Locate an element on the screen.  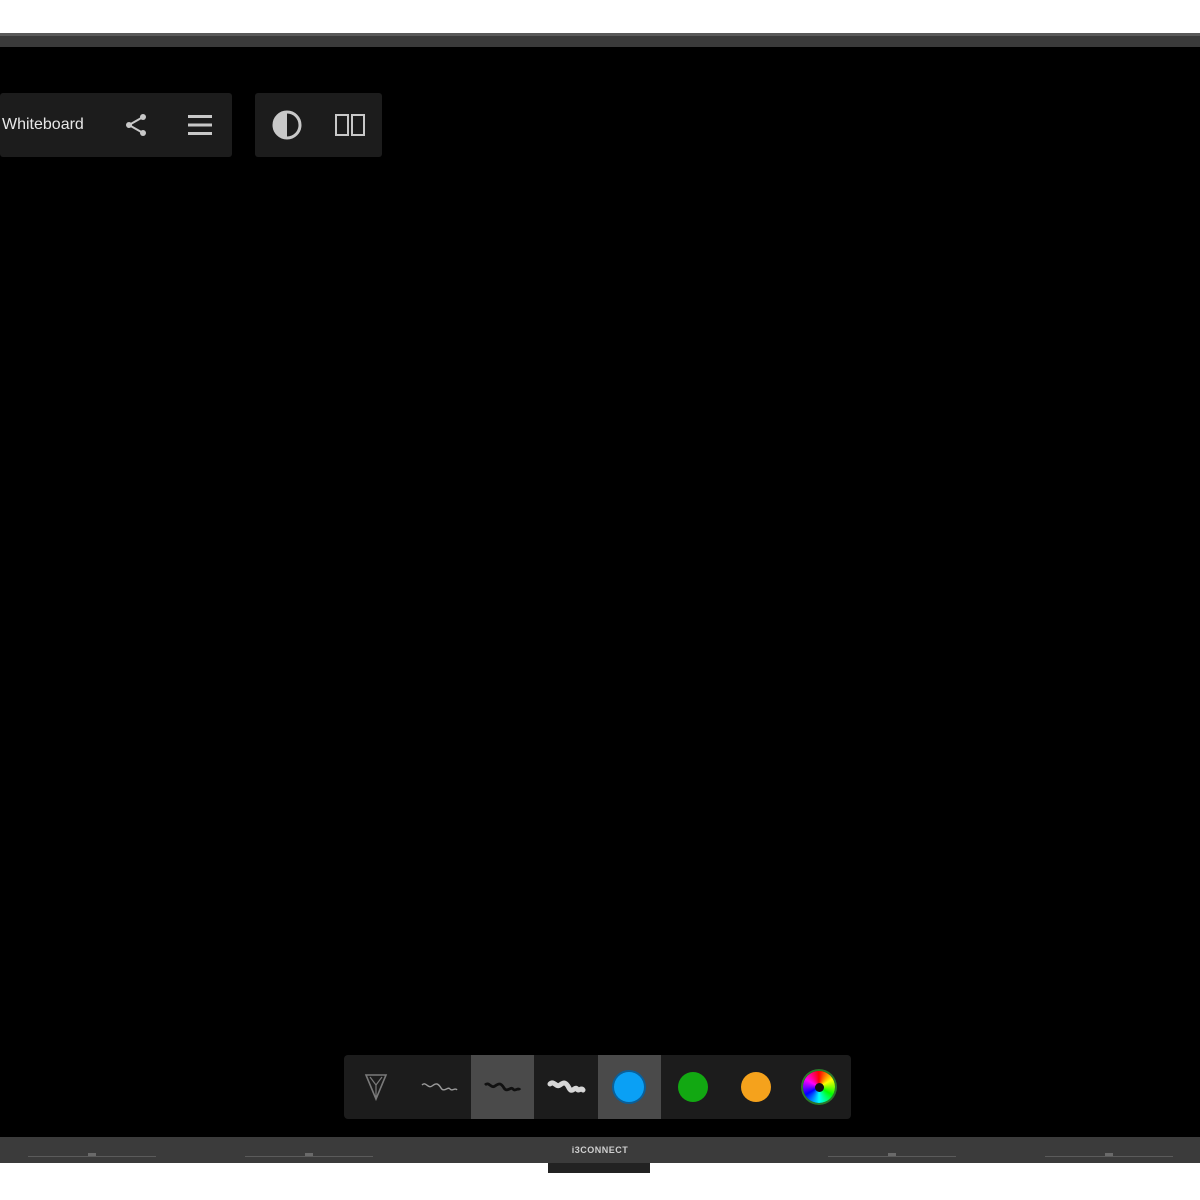
color-orange-button is located at coordinates (755, 1087).